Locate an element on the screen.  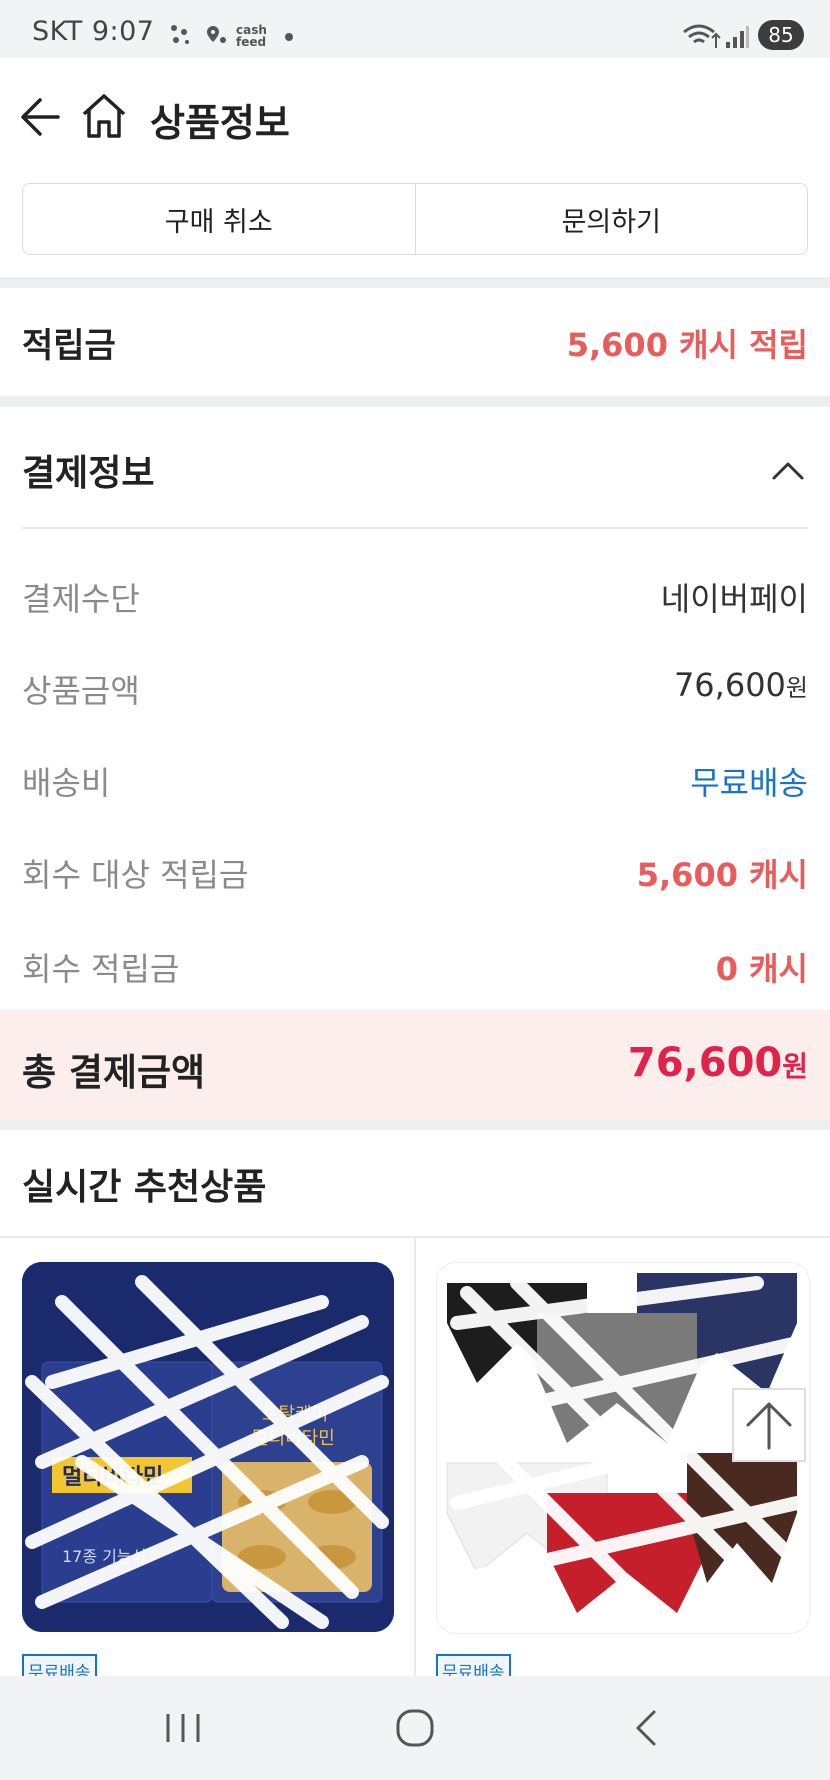
total-payment-value: 76,600원 is located at coordinates (717, 1063).